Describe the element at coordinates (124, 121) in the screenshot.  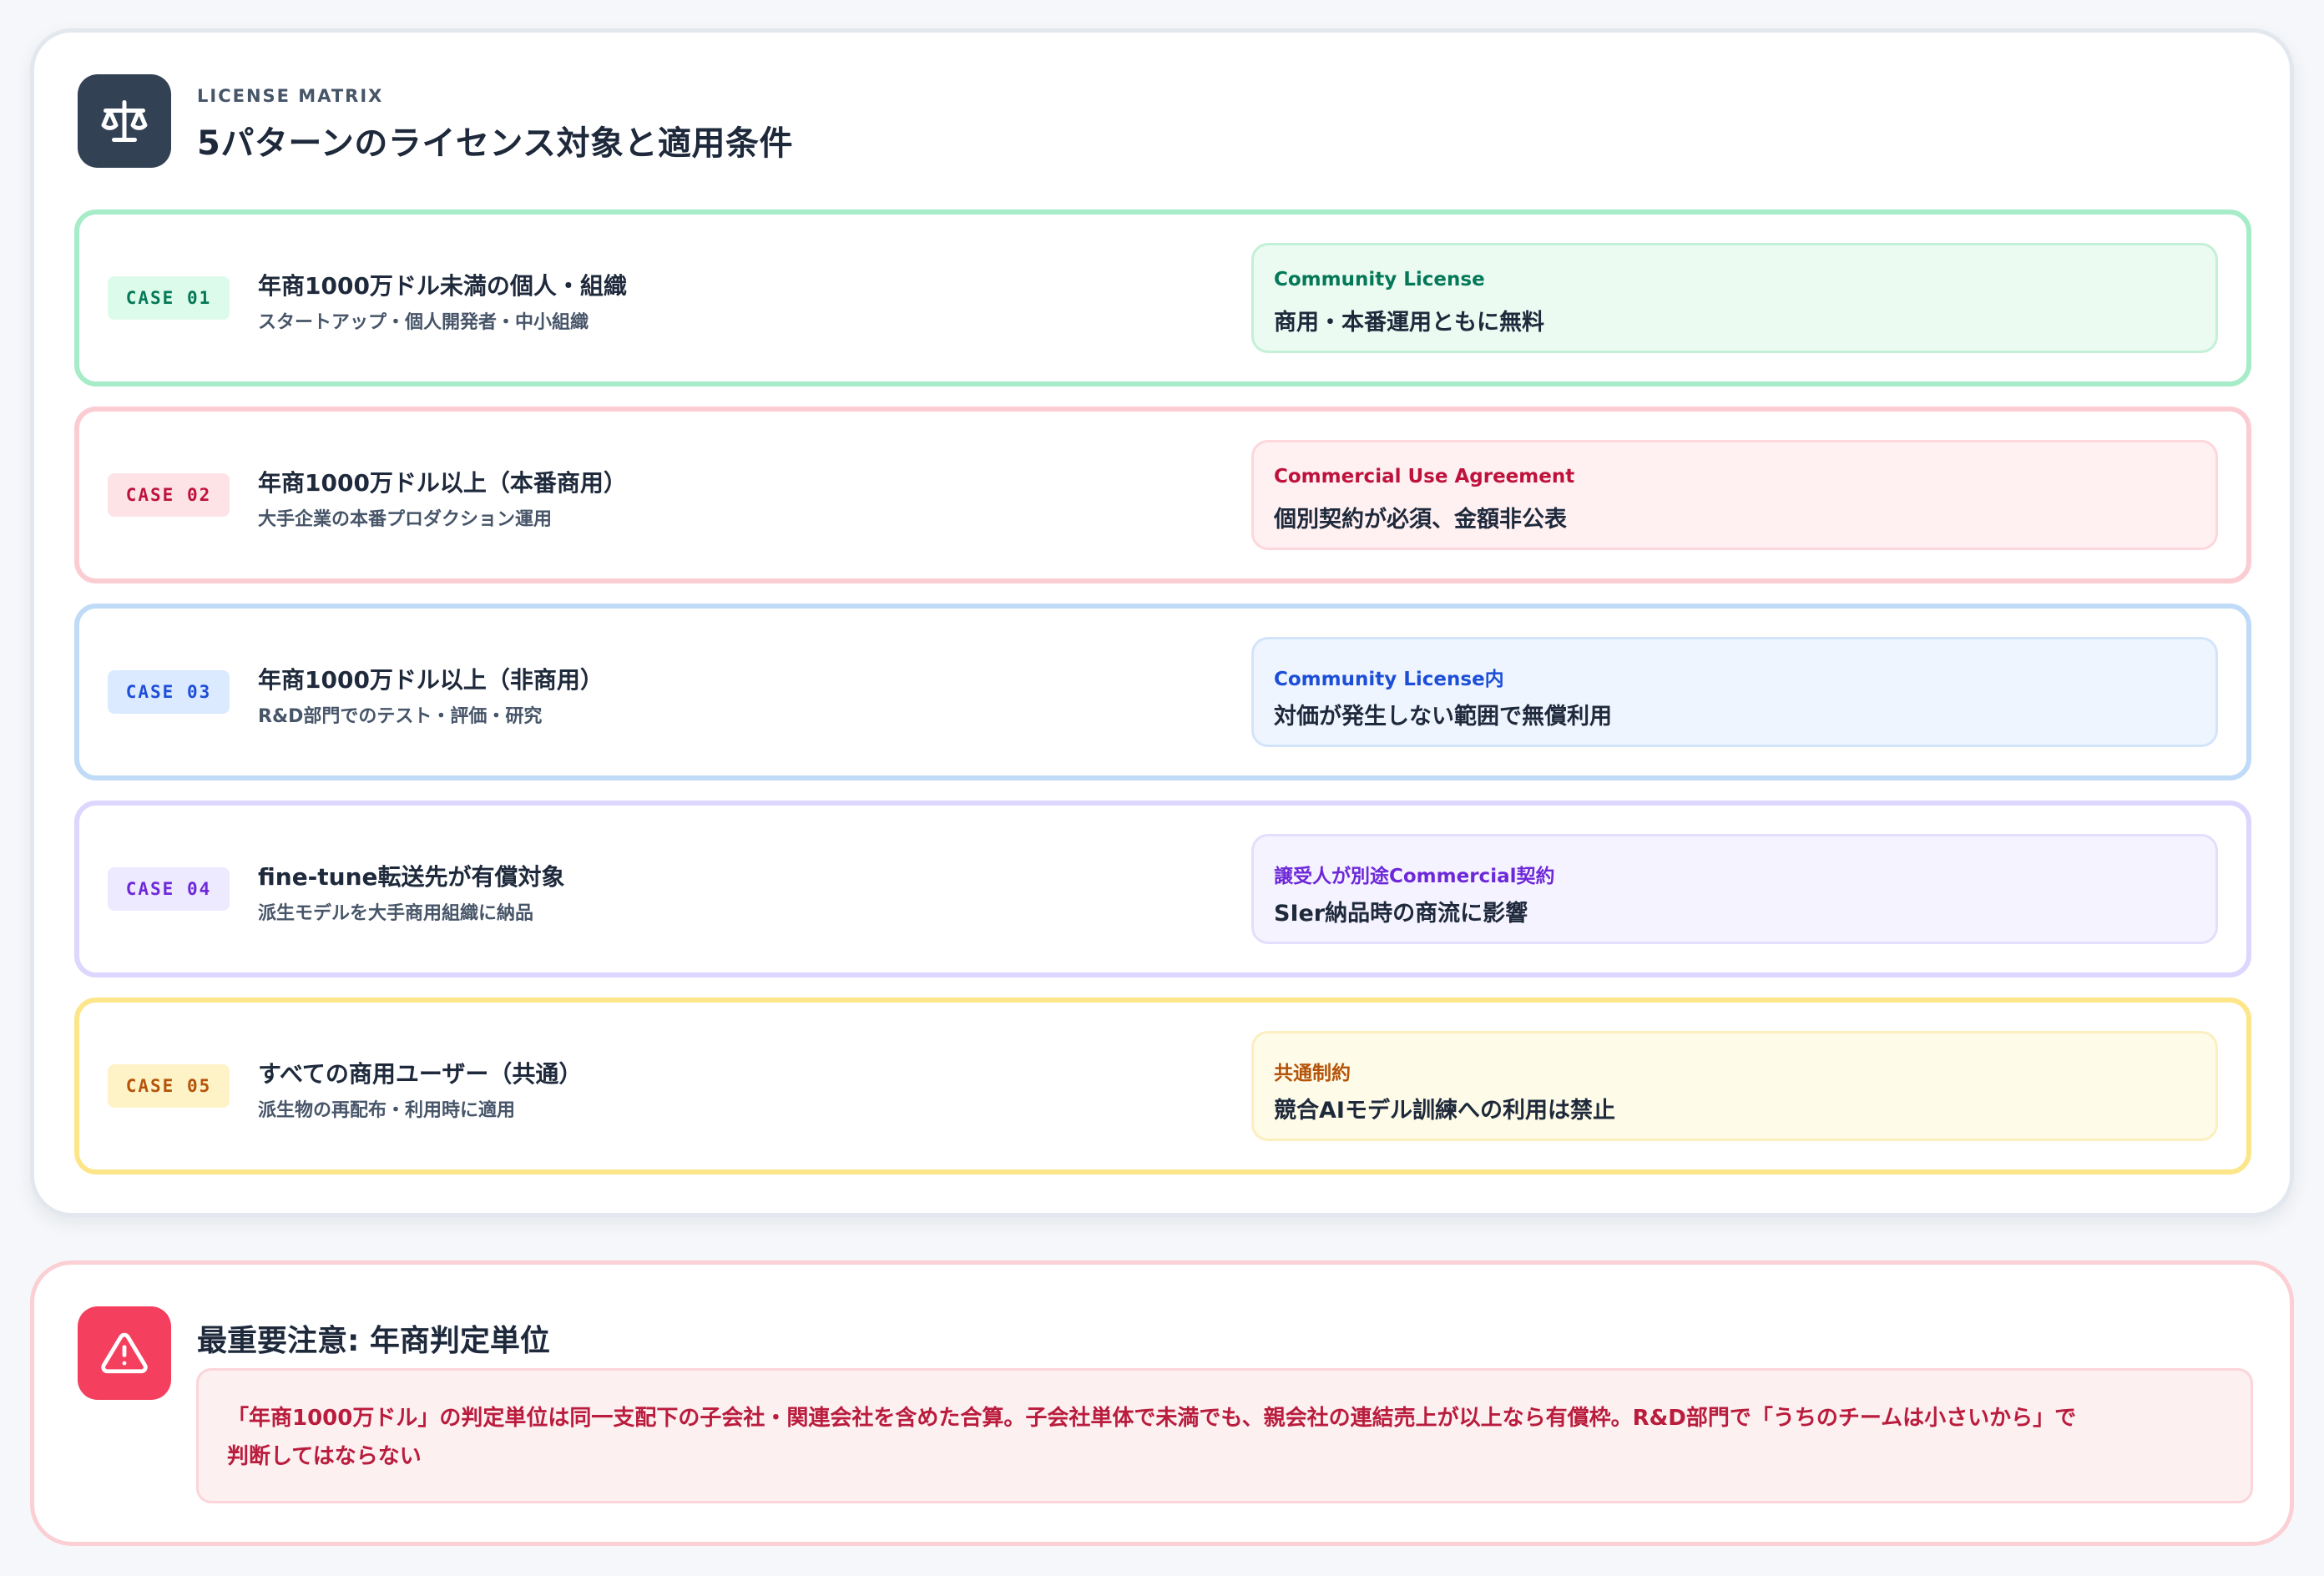
I see `scale-icon` at that location.